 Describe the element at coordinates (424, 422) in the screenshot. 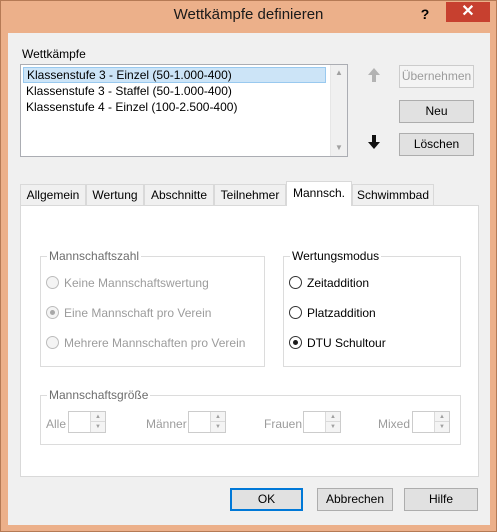

I see `team-size-mixed-field` at that location.